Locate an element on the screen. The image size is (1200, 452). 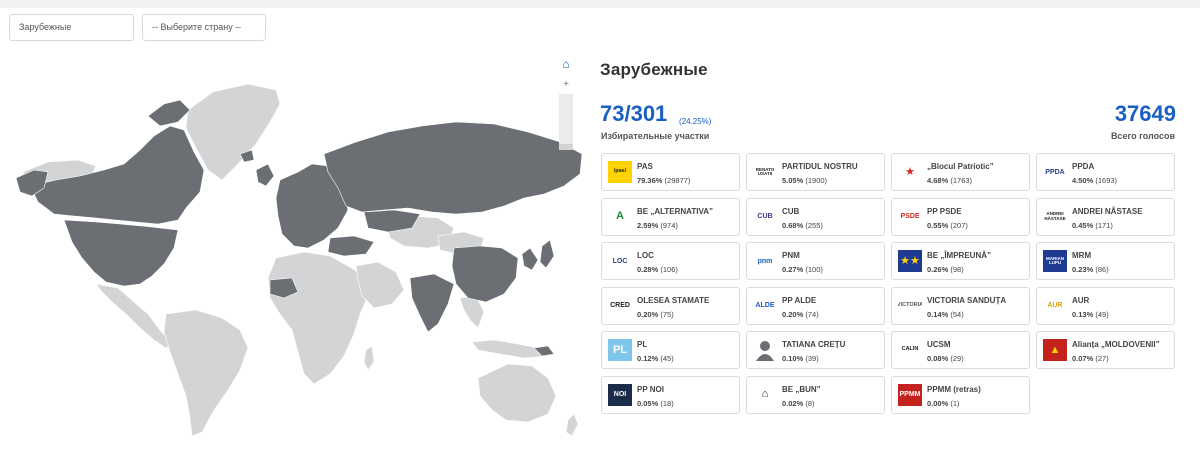
candidate-card: PPDA PPDA 4.50% (1693) is located at coordinates (1105, 172).